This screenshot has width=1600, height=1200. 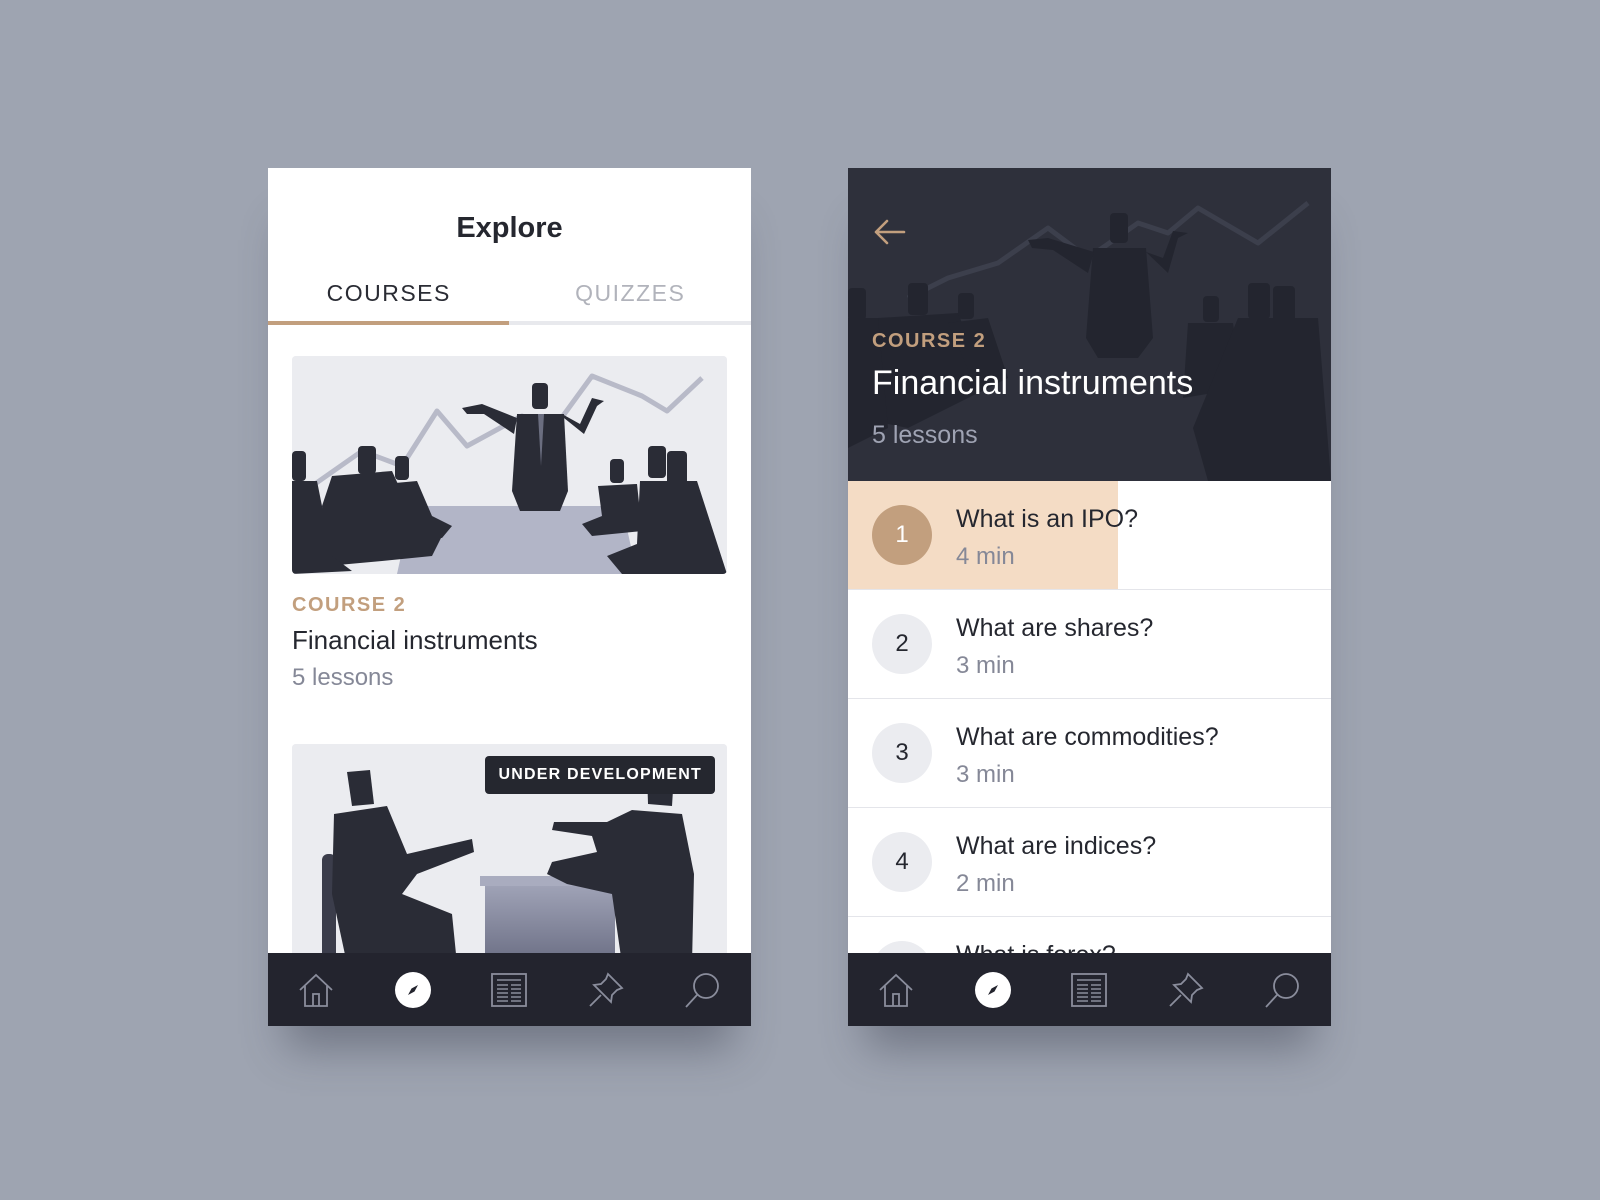 I want to click on lesson-title: What are indices?, so click(x=1056, y=846).